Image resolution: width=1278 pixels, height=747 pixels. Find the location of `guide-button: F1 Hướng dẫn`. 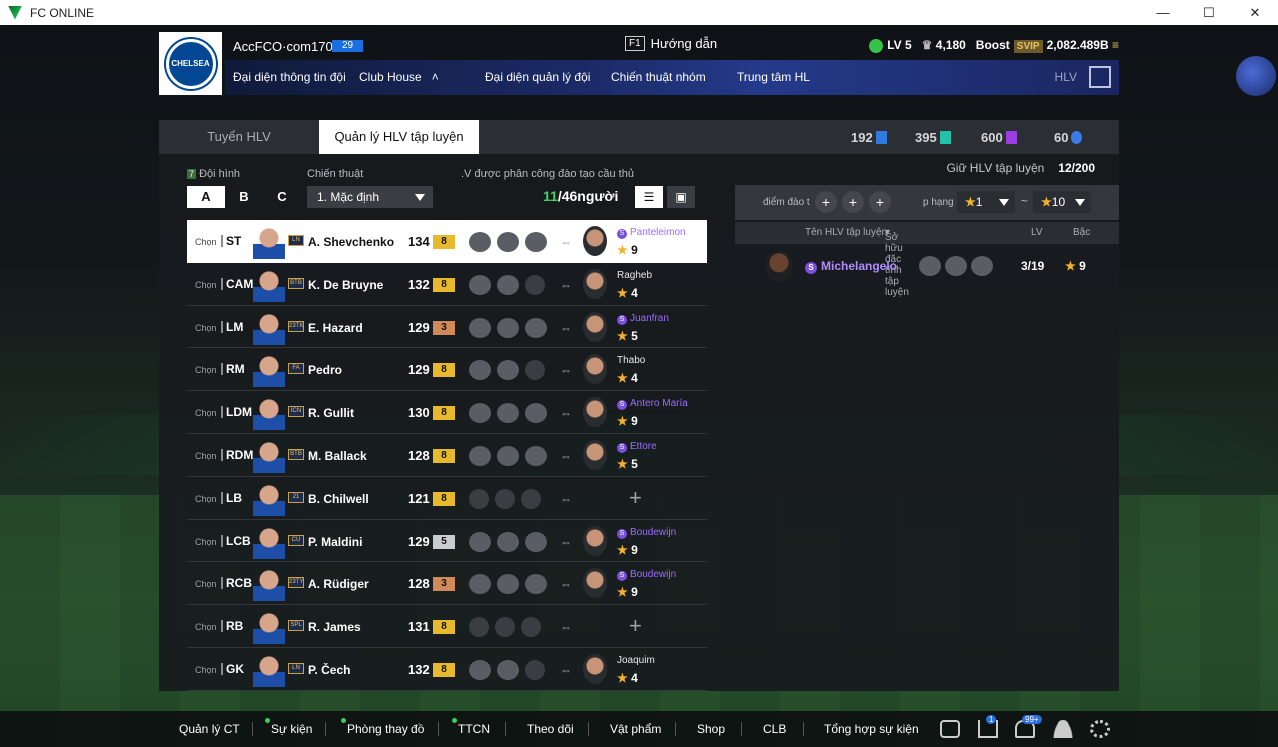

guide-button: F1 Hướng dẫn is located at coordinates (671, 43).